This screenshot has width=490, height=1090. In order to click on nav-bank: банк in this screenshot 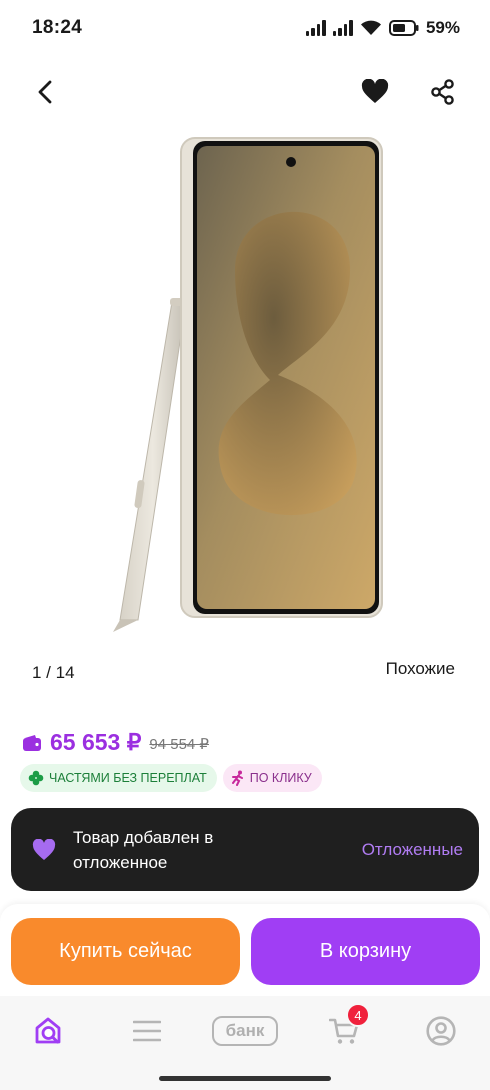, I will do `click(245, 1031)`.